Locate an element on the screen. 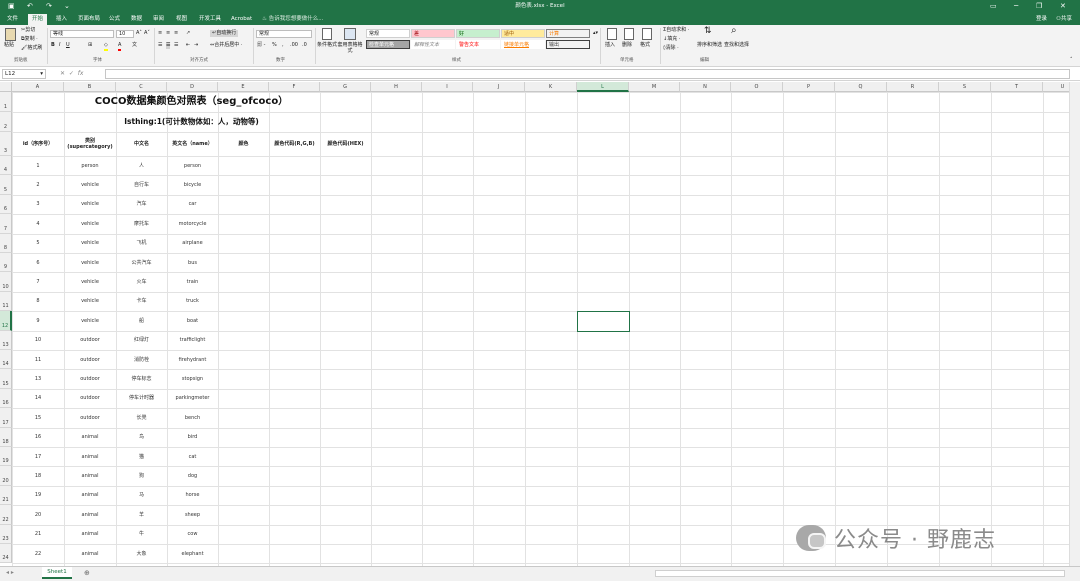  table-cell: 摩托车 is located at coordinates (141, 223).